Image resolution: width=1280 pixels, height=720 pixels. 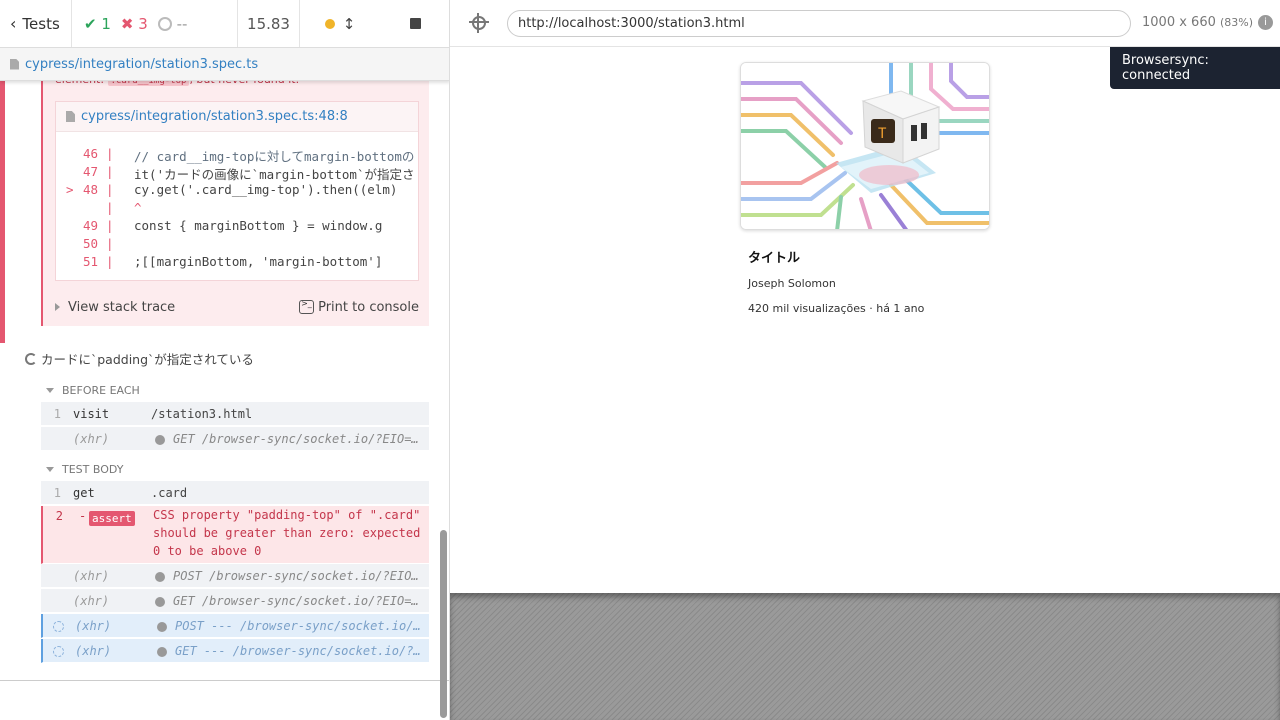 I want to click on selector-playground-button, so click(x=479, y=23).